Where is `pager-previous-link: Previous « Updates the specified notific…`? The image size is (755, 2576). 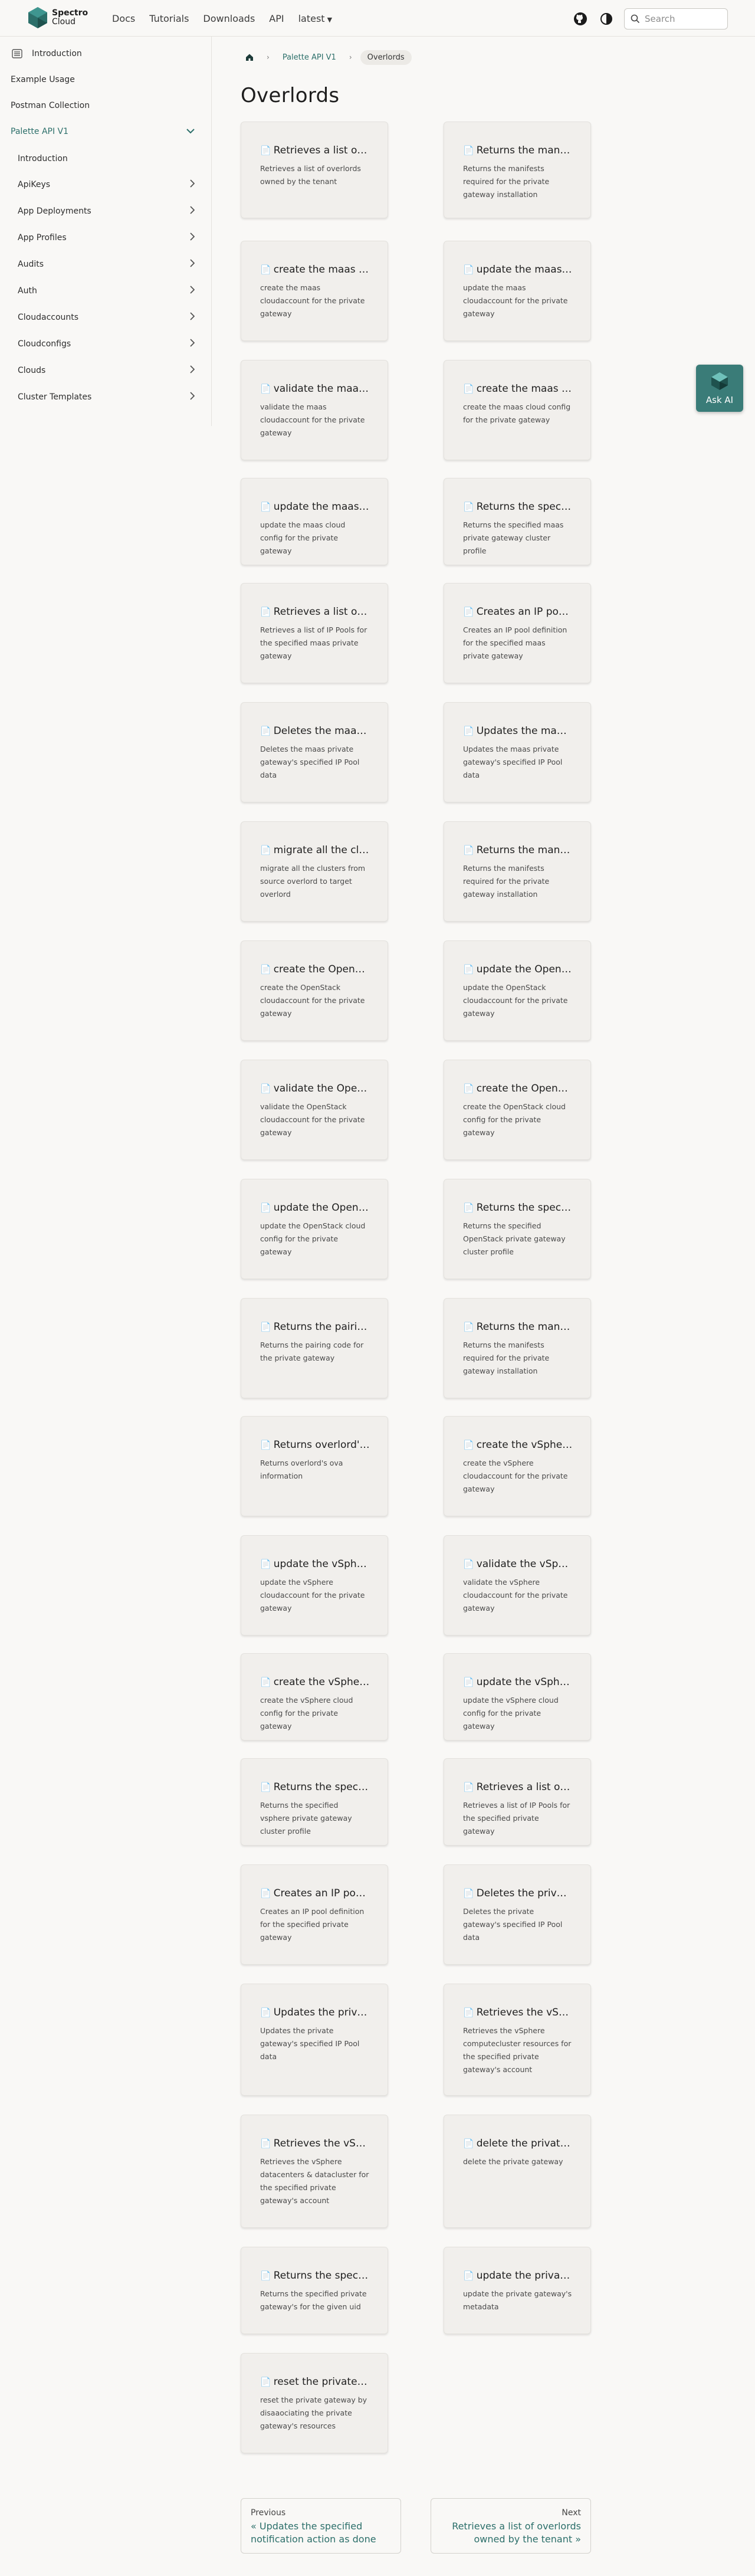
pager-previous-link: Previous « Updates the specified notific… is located at coordinates (321, 2526).